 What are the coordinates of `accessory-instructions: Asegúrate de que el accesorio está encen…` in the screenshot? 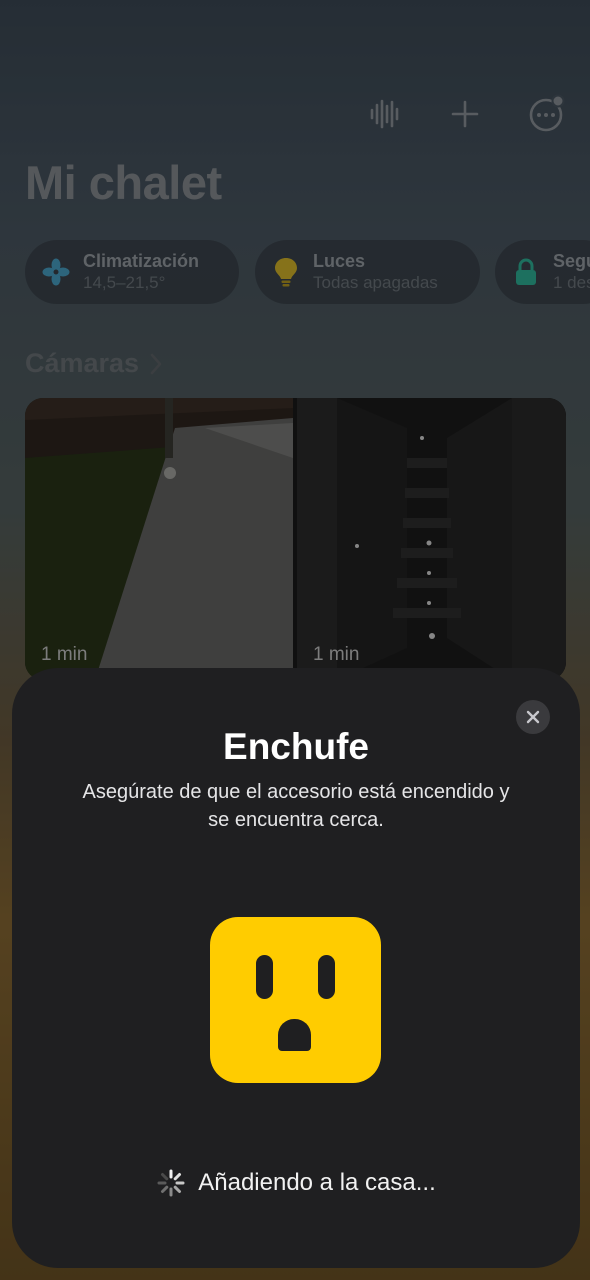 It's located at (296, 806).